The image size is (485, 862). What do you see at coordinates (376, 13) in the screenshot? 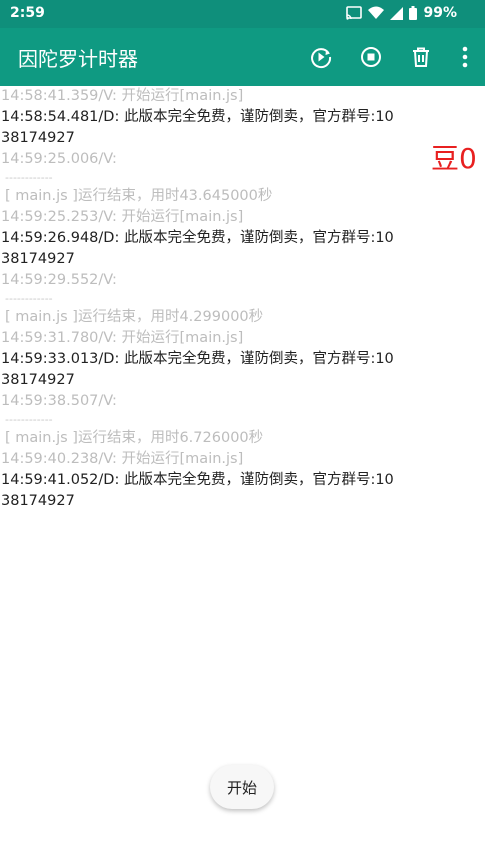
I see `wifi-icon` at bounding box center [376, 13].